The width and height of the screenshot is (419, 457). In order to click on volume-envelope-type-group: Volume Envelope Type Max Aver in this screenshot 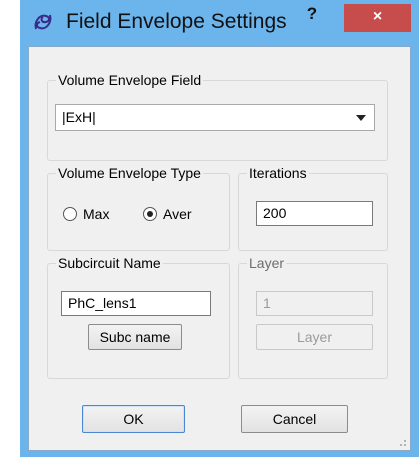, I will do `click(138, 208)`.